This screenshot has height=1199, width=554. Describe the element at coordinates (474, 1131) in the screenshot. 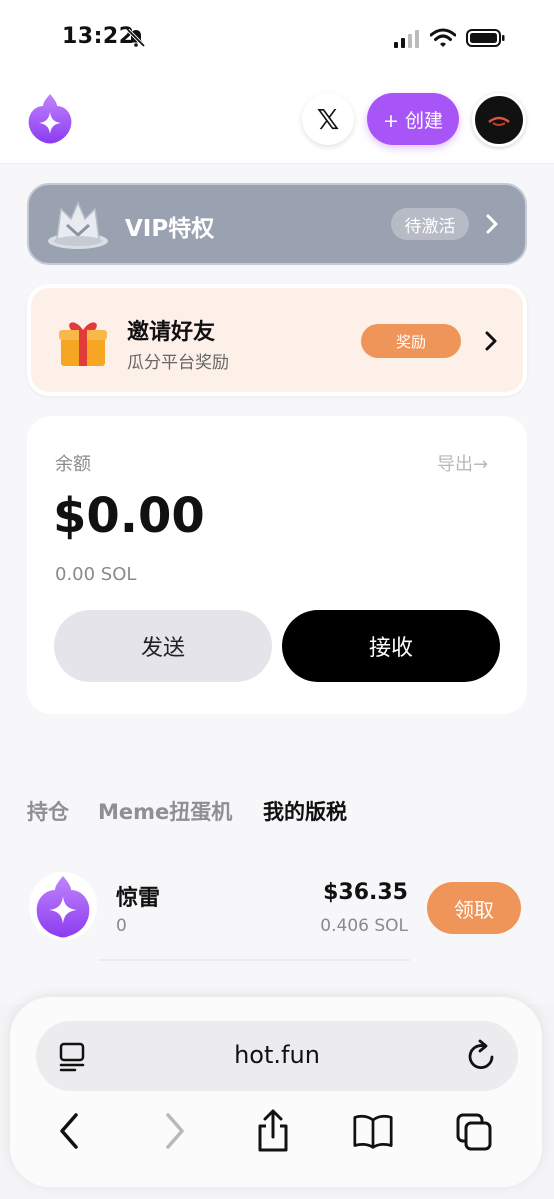

I see `tabs-icon` at that location.